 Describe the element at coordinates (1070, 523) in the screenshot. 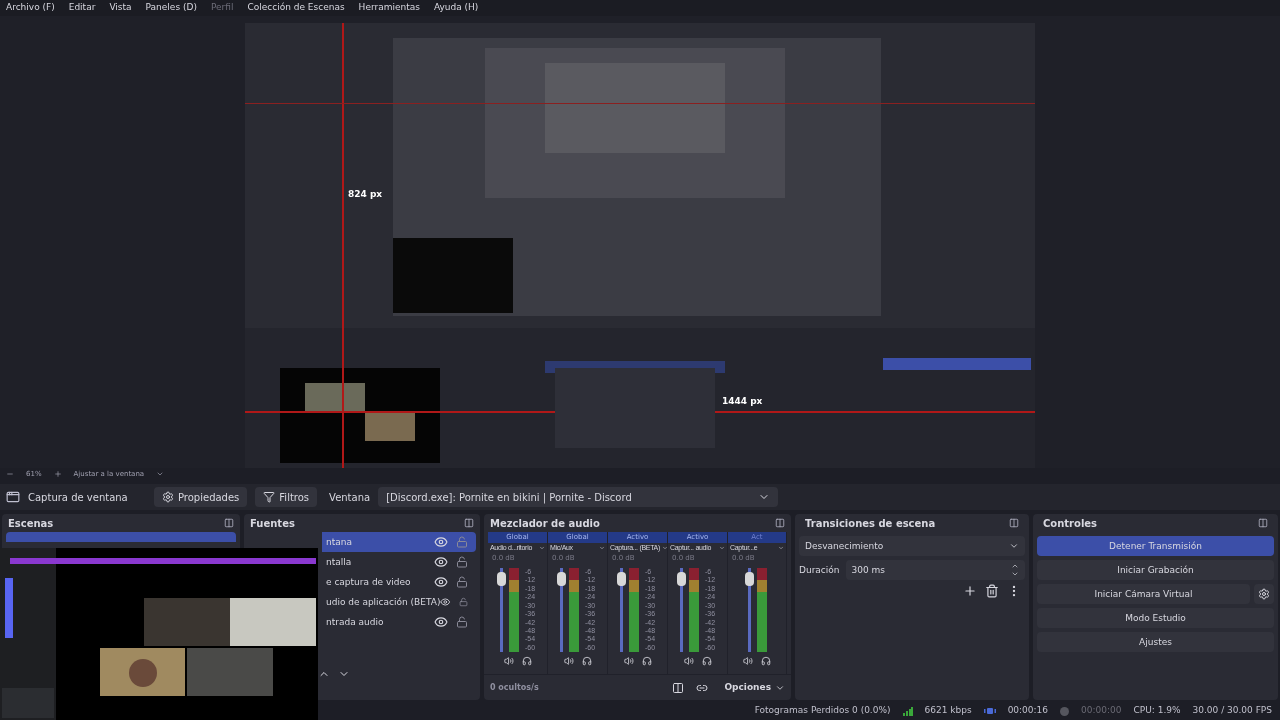

I see `dock-title: Controles` at that location.